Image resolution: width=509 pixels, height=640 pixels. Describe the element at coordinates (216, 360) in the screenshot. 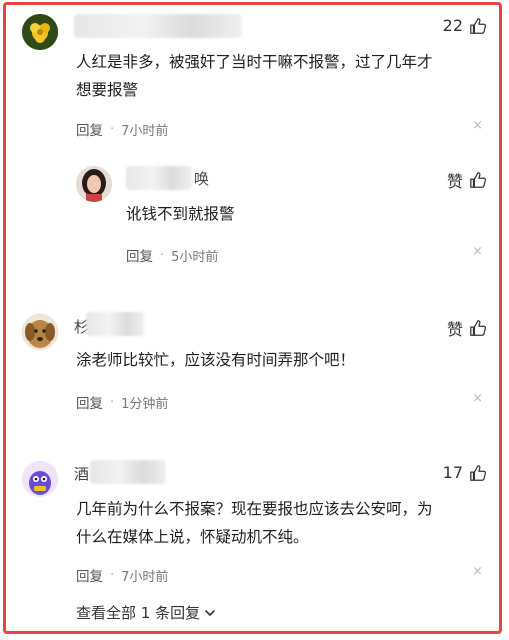

I see `comment-text-line: 涂老师比较忙，应该没有时间弄那个吧！` at that location.